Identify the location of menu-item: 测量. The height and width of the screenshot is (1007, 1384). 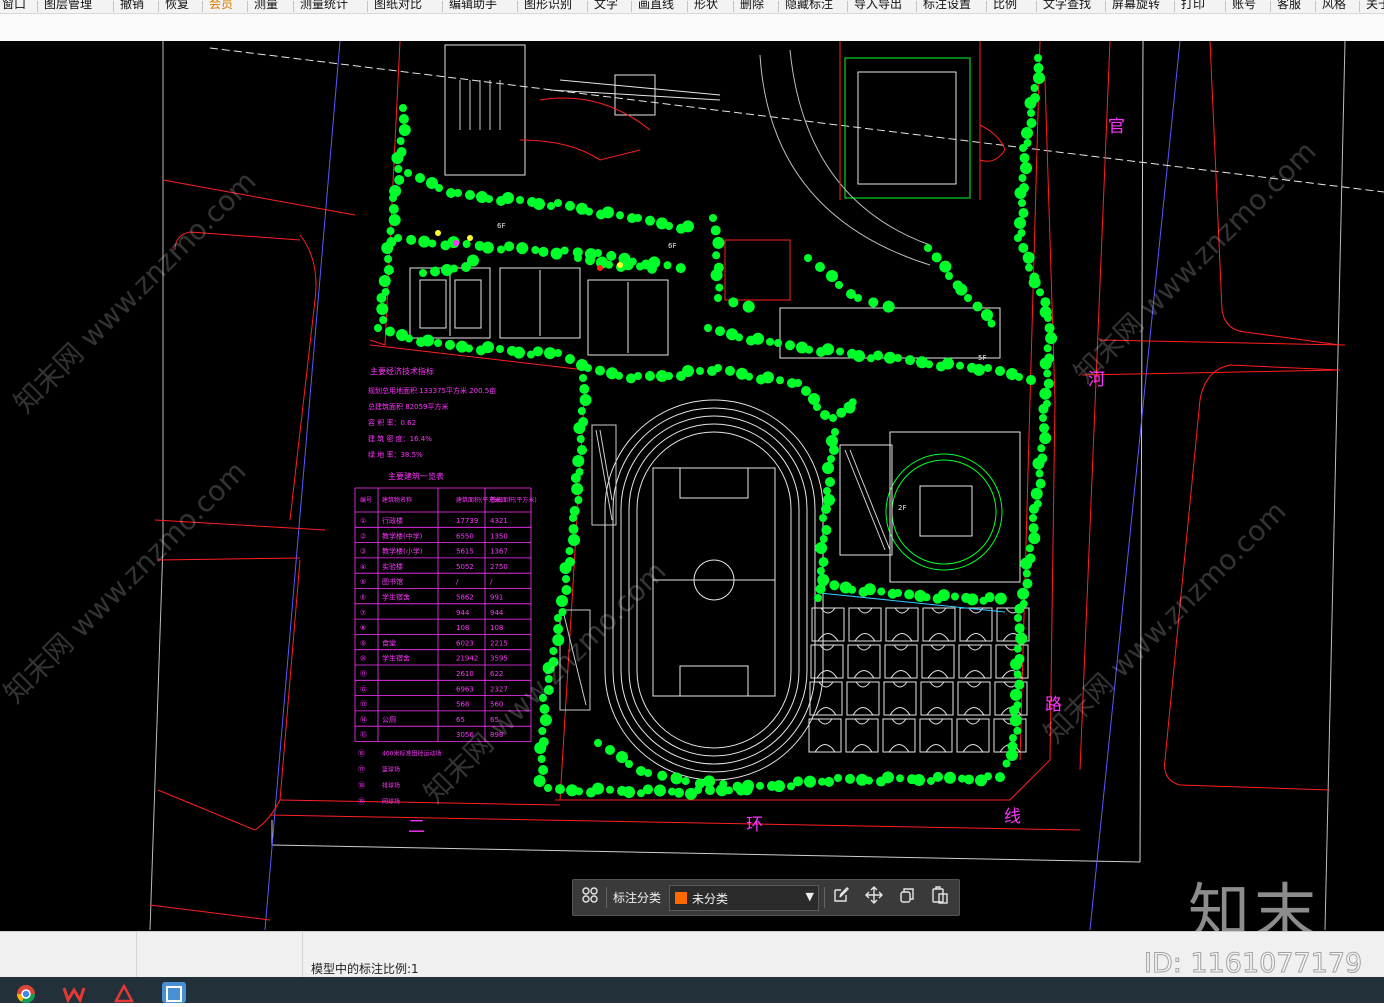
(266, 5).